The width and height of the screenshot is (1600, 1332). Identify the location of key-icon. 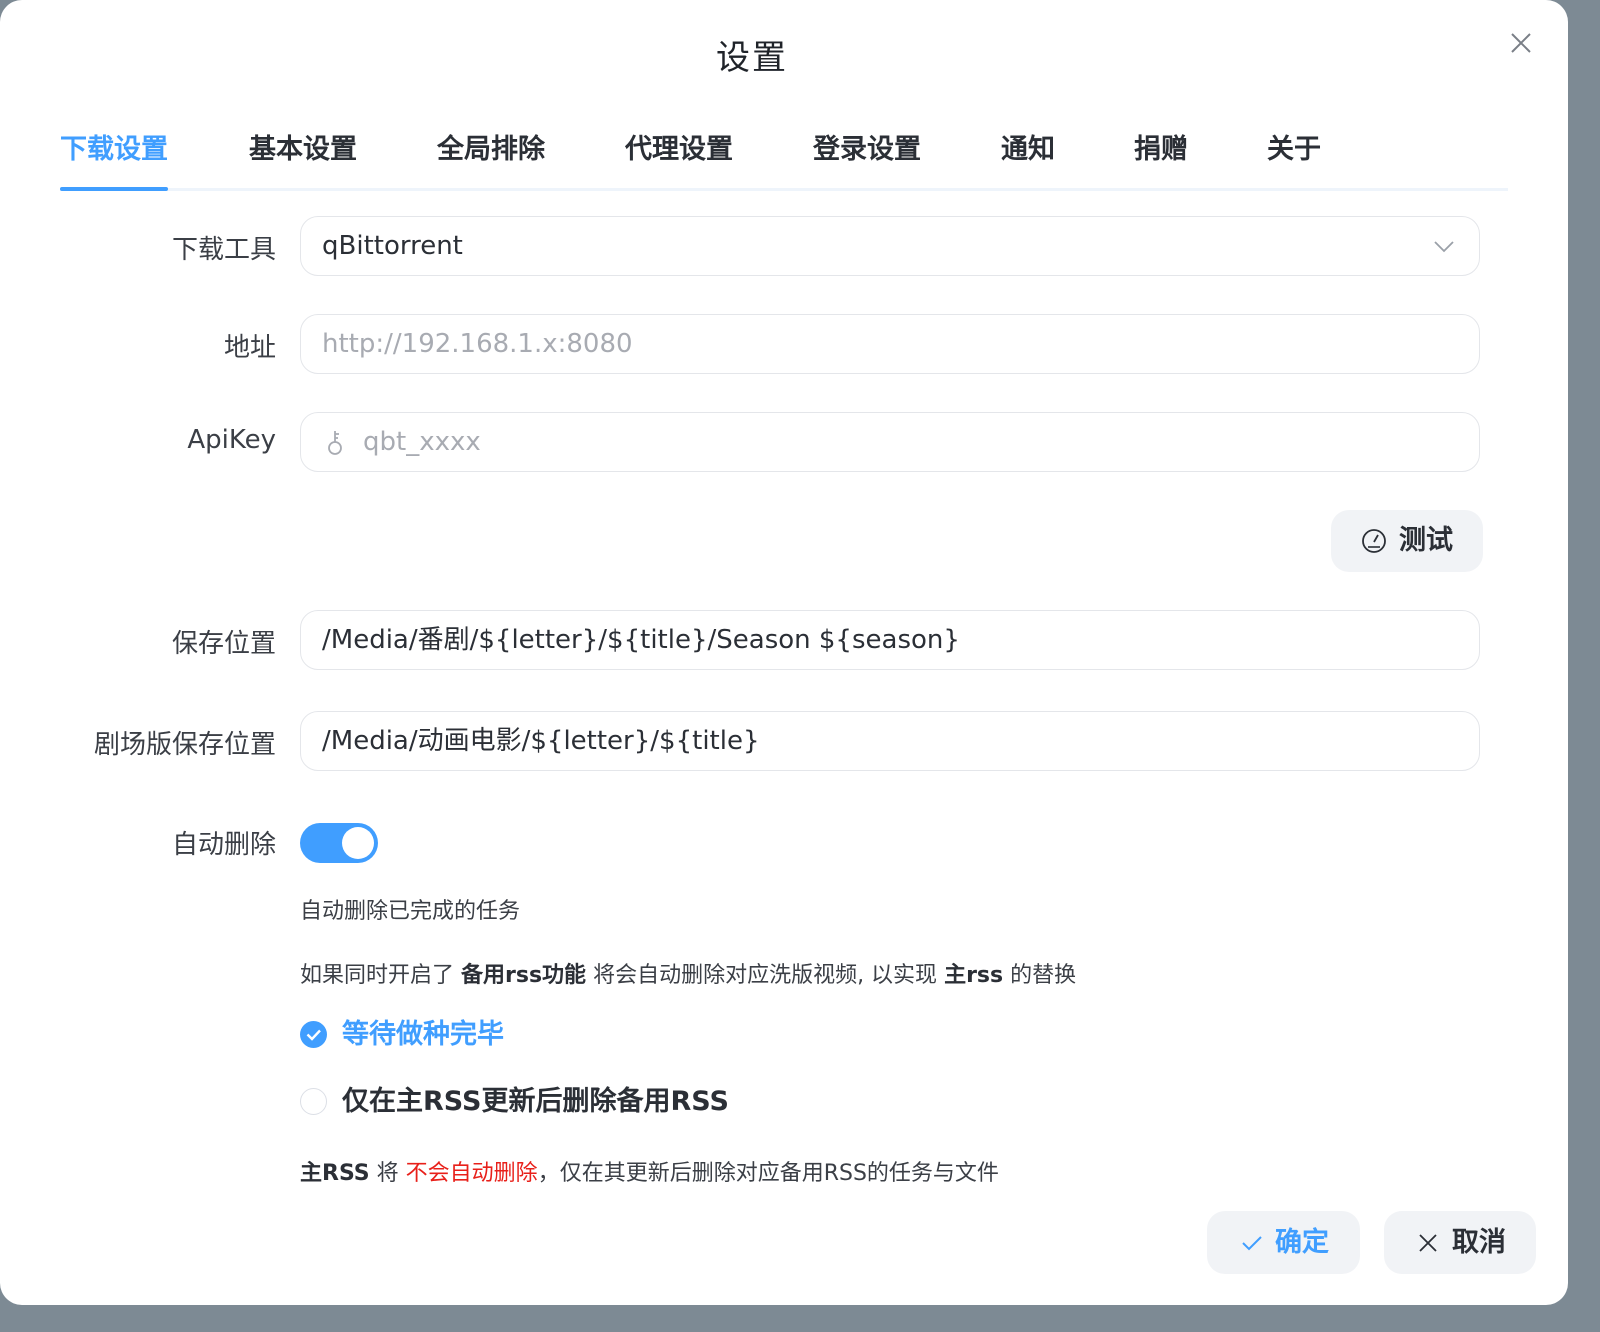
(335, 443).